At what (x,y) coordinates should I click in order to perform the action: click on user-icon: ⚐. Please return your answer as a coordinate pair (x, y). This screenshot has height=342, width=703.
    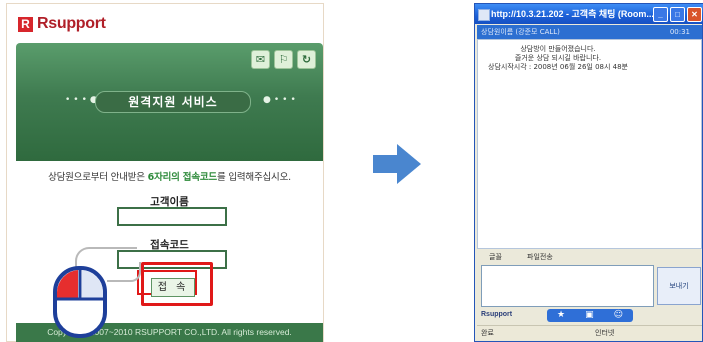
    Looking at the image, I should click on (283, 59).